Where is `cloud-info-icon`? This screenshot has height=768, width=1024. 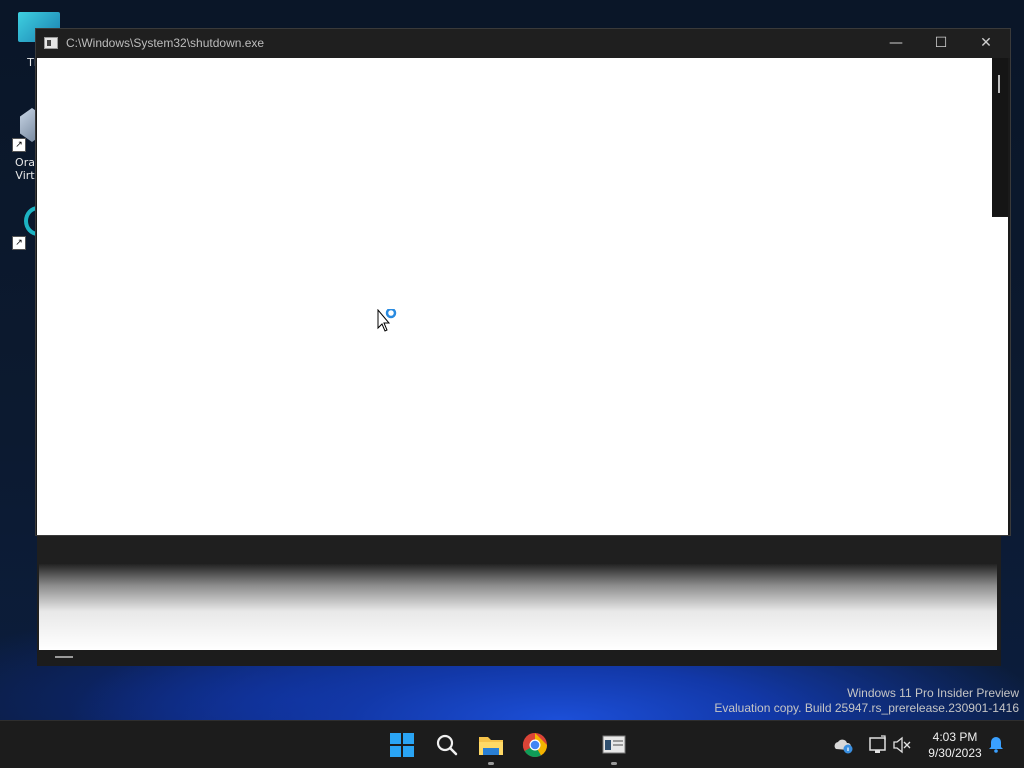
cloud-info-icon is located at coordinates (843, 746).